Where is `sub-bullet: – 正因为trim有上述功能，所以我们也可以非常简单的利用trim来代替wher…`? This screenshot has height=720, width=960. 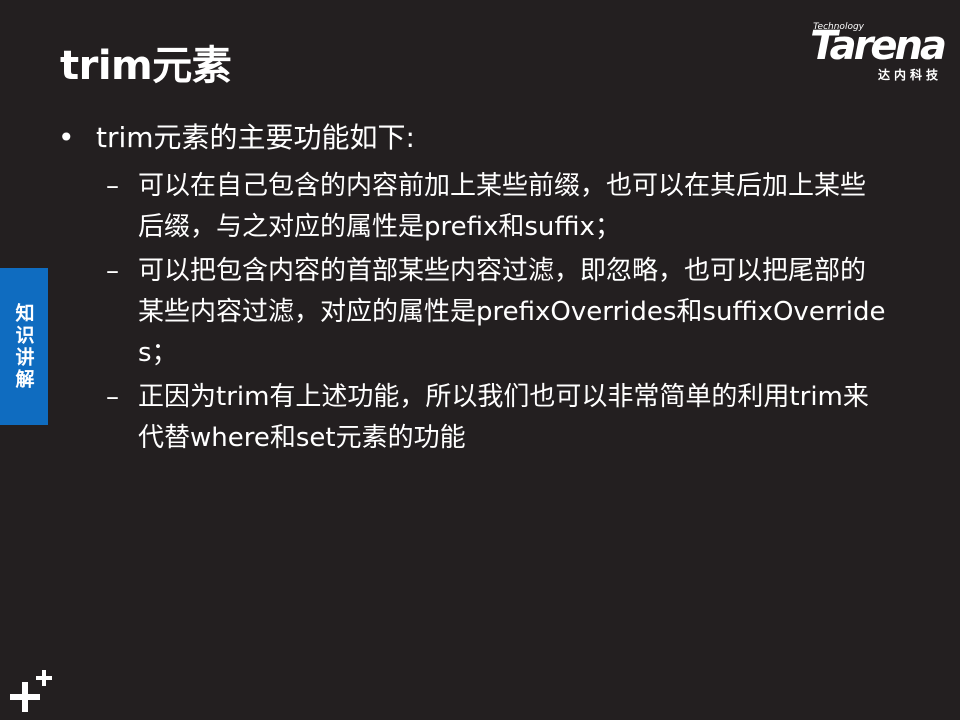
sub-bullet: – 正因为trim有上述功能，所以我们也可以非常简单的利用trim来代替wher… is located at coordinates (497, 418).